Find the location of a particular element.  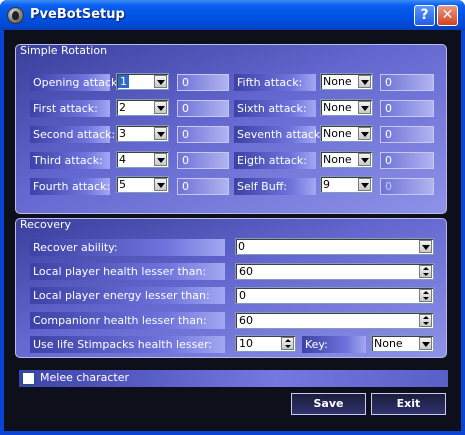

self-buff-number: 0 is located at coordinates (407, 186).